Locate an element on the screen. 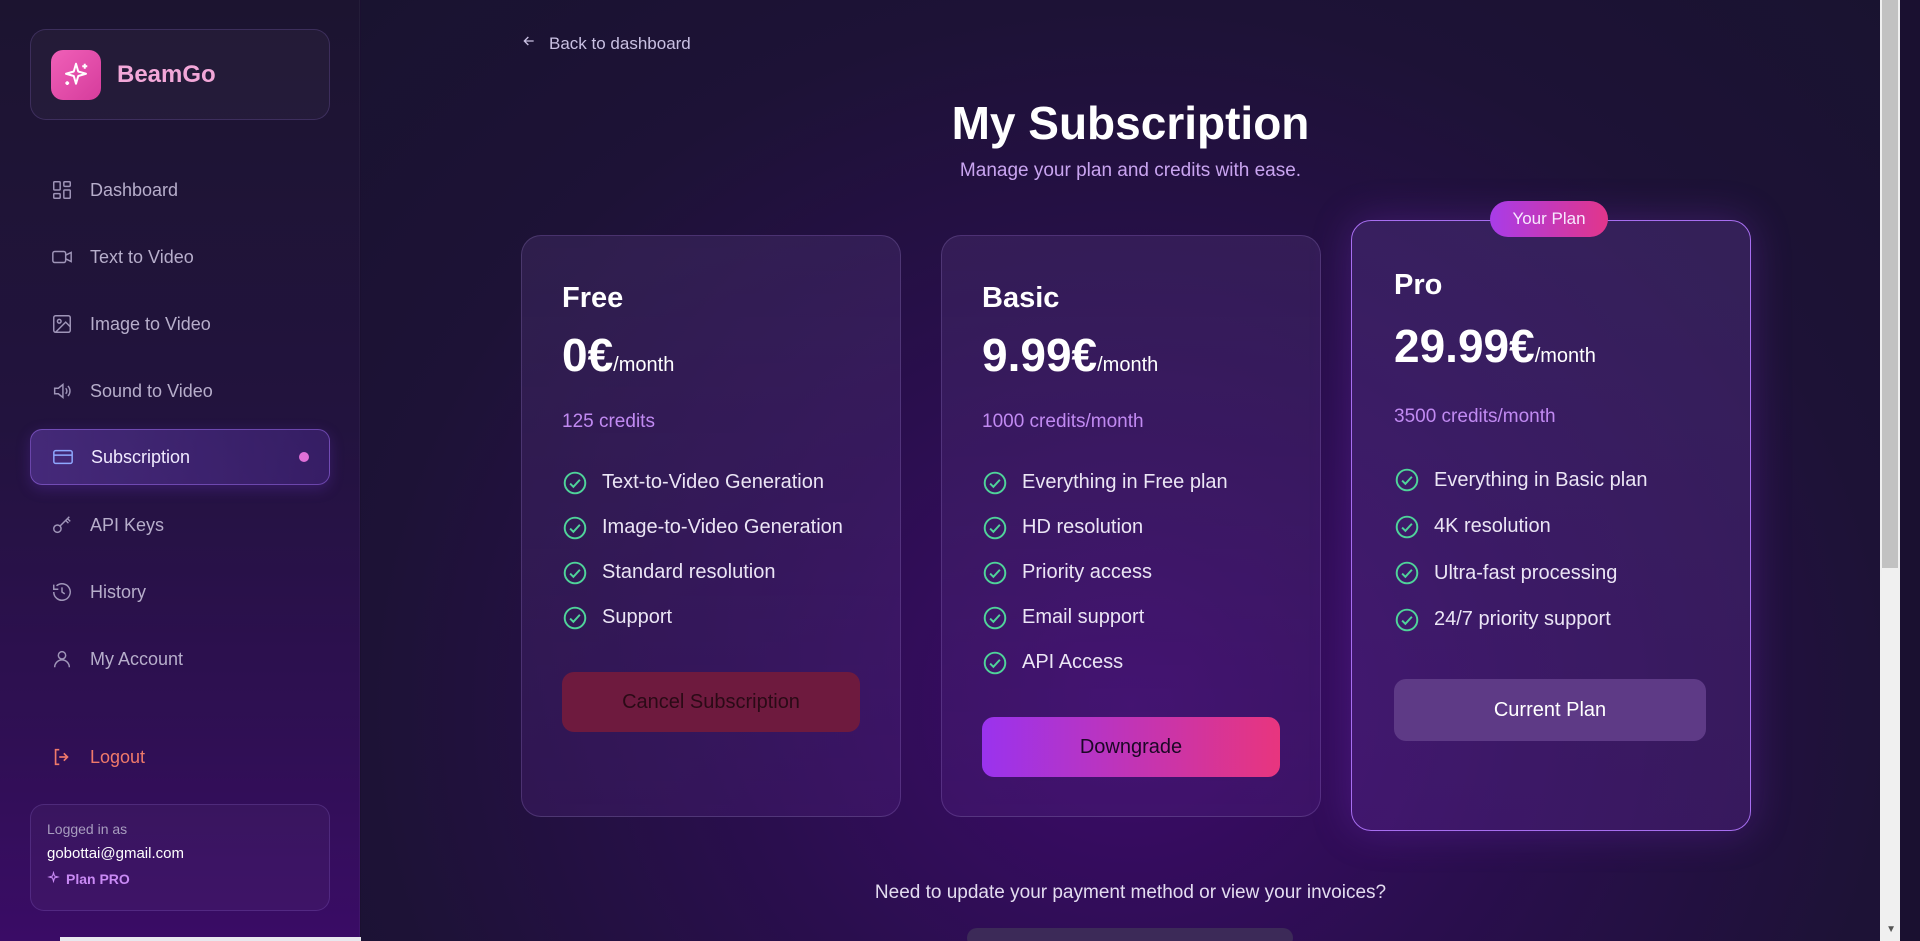 The height and width of the screenshot is (941, 1920). feature-label: Everything in Free plan is located at coordinates (1125, 482).